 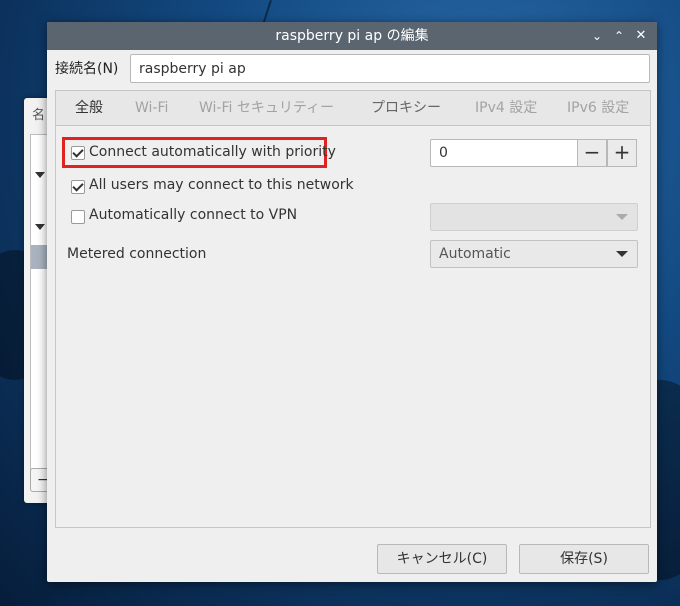 What do you see at coordinates (151, 108) in the screenshot?
I see `tab-wifi: Wi-Fi` at bounding box center [151, 108].